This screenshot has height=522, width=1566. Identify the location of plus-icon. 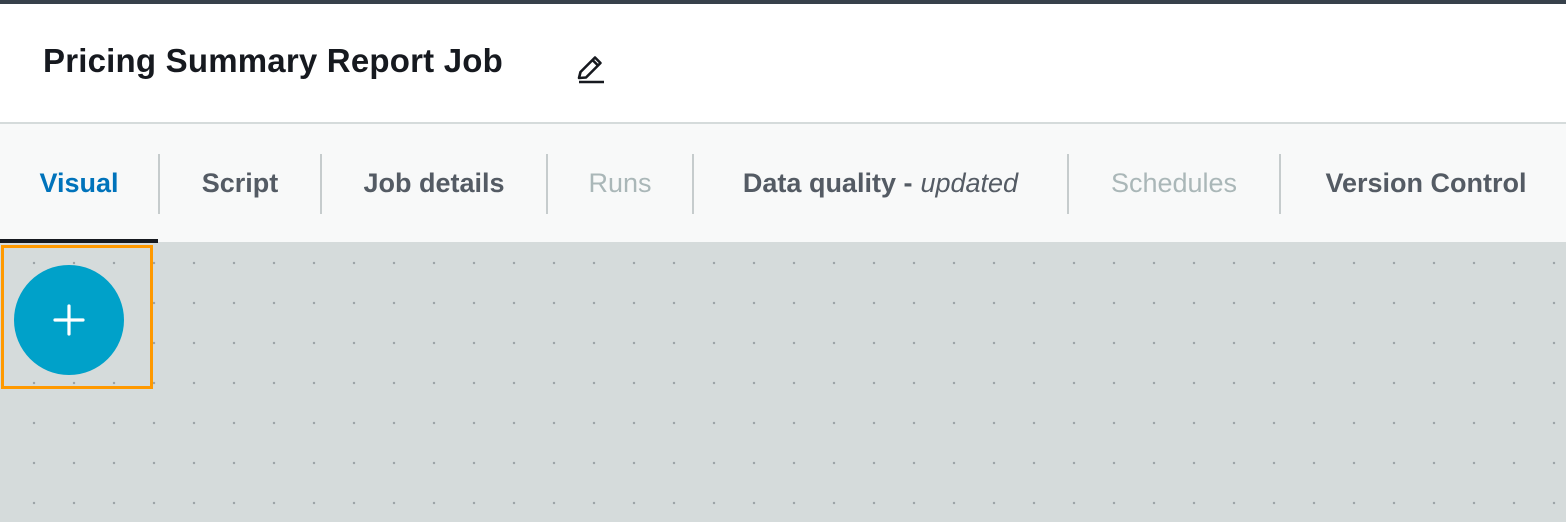
(69, 320).